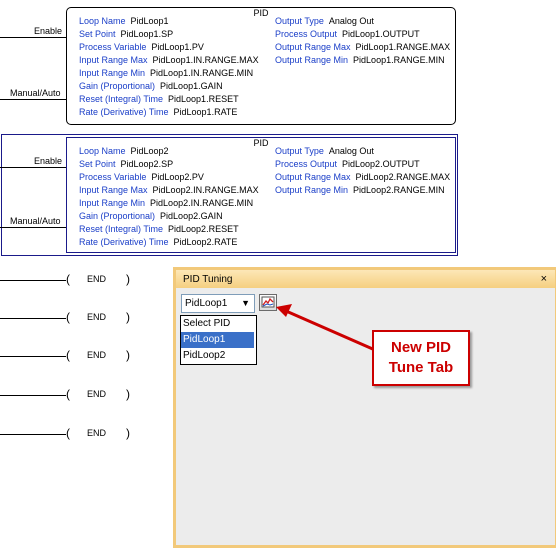 This screenshot has width=556, height=548. Describe the element at coordinates (151, 216) in the screenshot. I see `pid-param-row: Gain (Proportional) PidLoop2.GAIN` at that location.